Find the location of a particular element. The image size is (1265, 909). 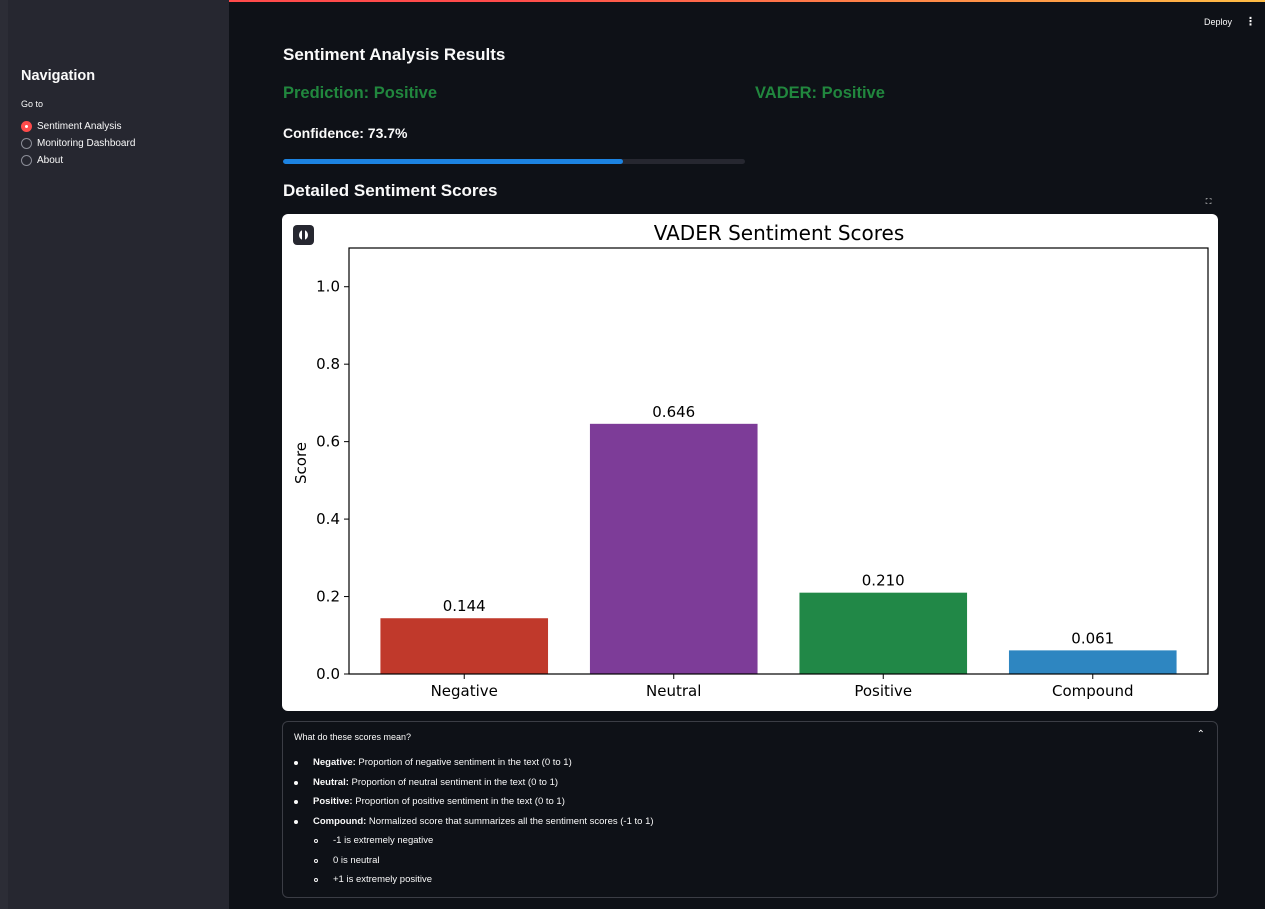

bar-value-label: 0.061 is located at coordinates (1092, 638).